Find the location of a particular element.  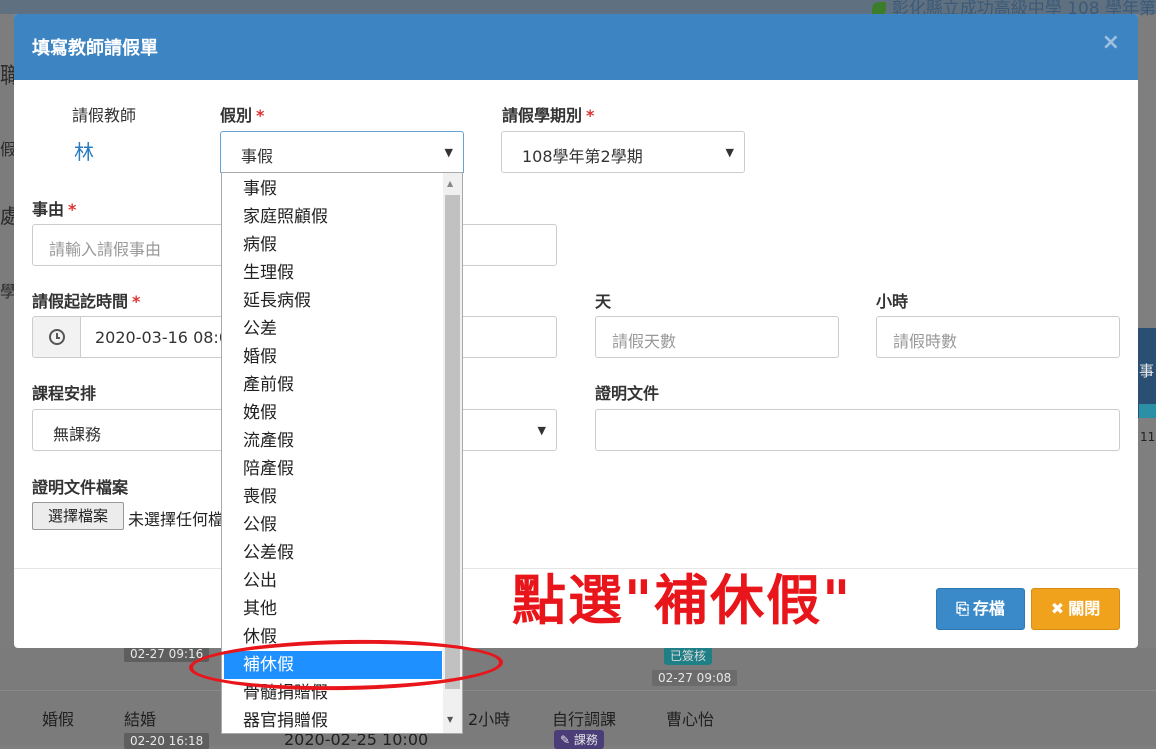

dropdown-option: 流產假 is located at coordinates (332, 441).